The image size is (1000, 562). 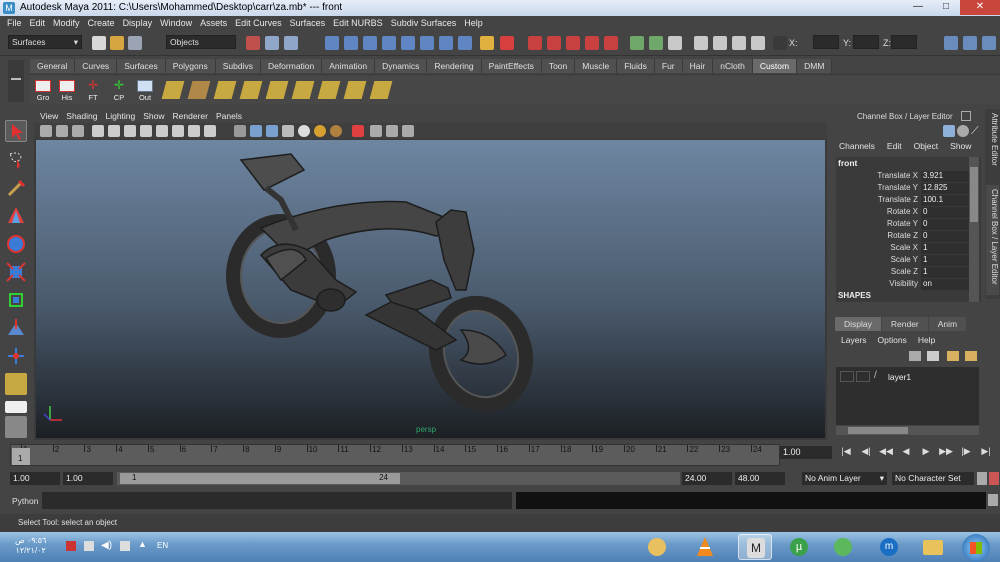 I want to click on ipr-render-icon, so click(x=720, y=43).